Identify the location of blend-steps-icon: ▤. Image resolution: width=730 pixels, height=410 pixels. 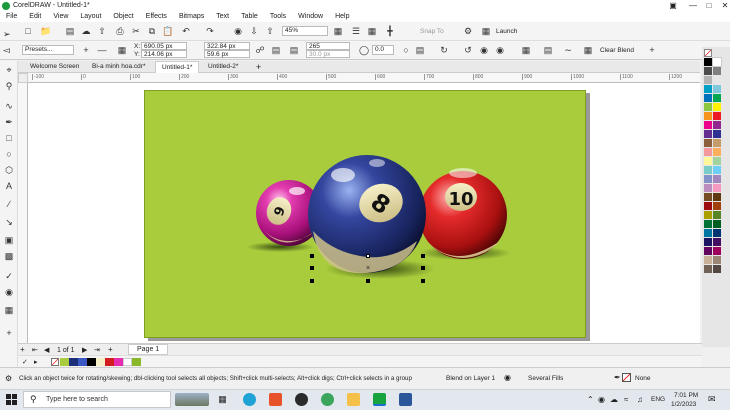
(276, 50).